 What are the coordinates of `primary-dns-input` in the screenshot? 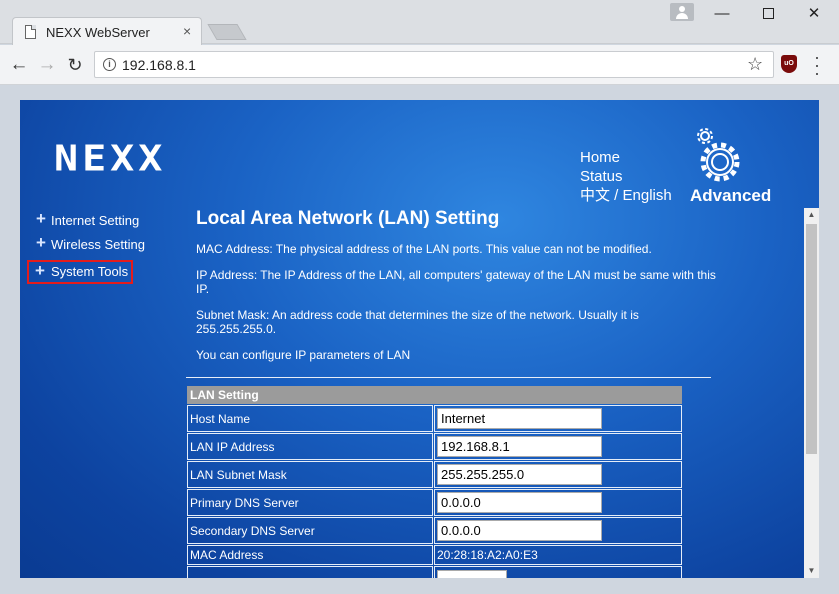 It's located at (519, 502).